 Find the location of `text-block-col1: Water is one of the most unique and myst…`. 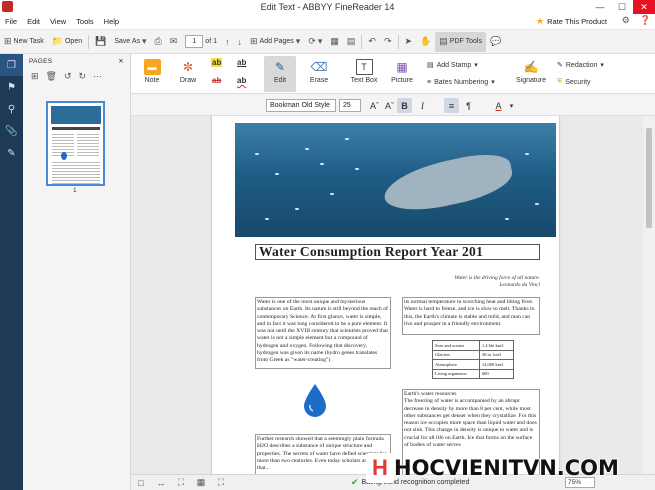

text-block-col1: Water is one of the most unique and myst… is located at coordinates (323, 333).